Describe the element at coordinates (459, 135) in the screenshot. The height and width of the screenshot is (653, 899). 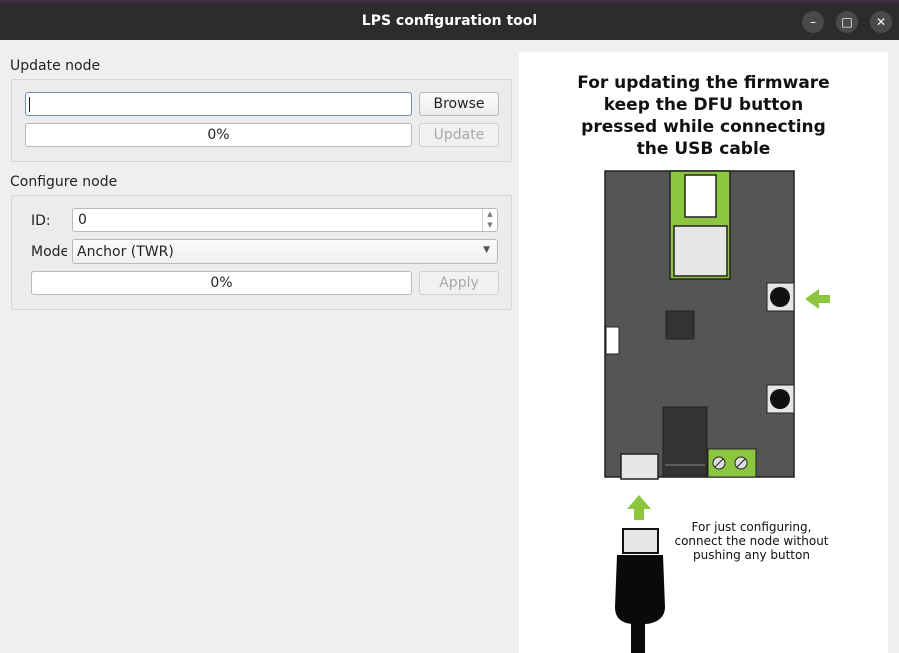
I see `update-button: Update` at that location.